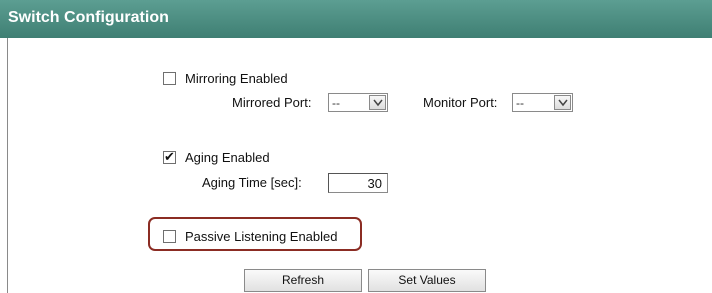  What do you see at coordinates (427, 280) in the screenshot?
I see `set-values-button: Set Values` at bounding box center [427, 280].